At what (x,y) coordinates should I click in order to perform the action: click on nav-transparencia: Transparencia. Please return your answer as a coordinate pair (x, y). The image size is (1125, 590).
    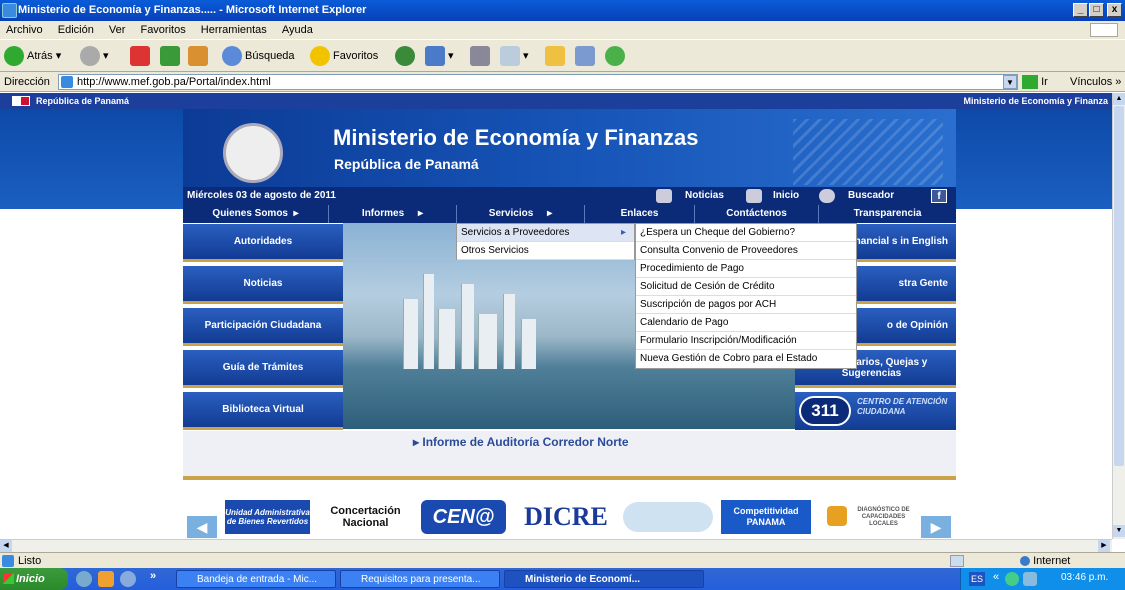
    Looking at the image, I should click on (887, 214).